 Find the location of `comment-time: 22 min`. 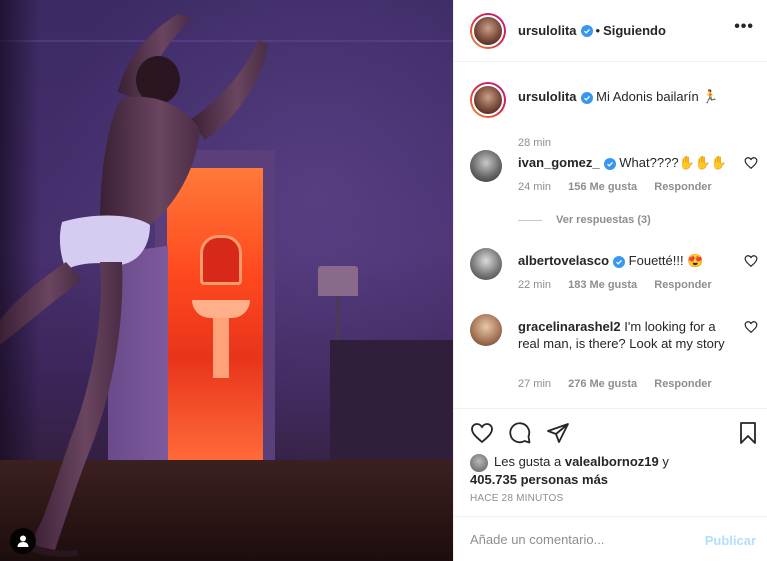

comment-time: 22 min is located at coordinates (535, 285).